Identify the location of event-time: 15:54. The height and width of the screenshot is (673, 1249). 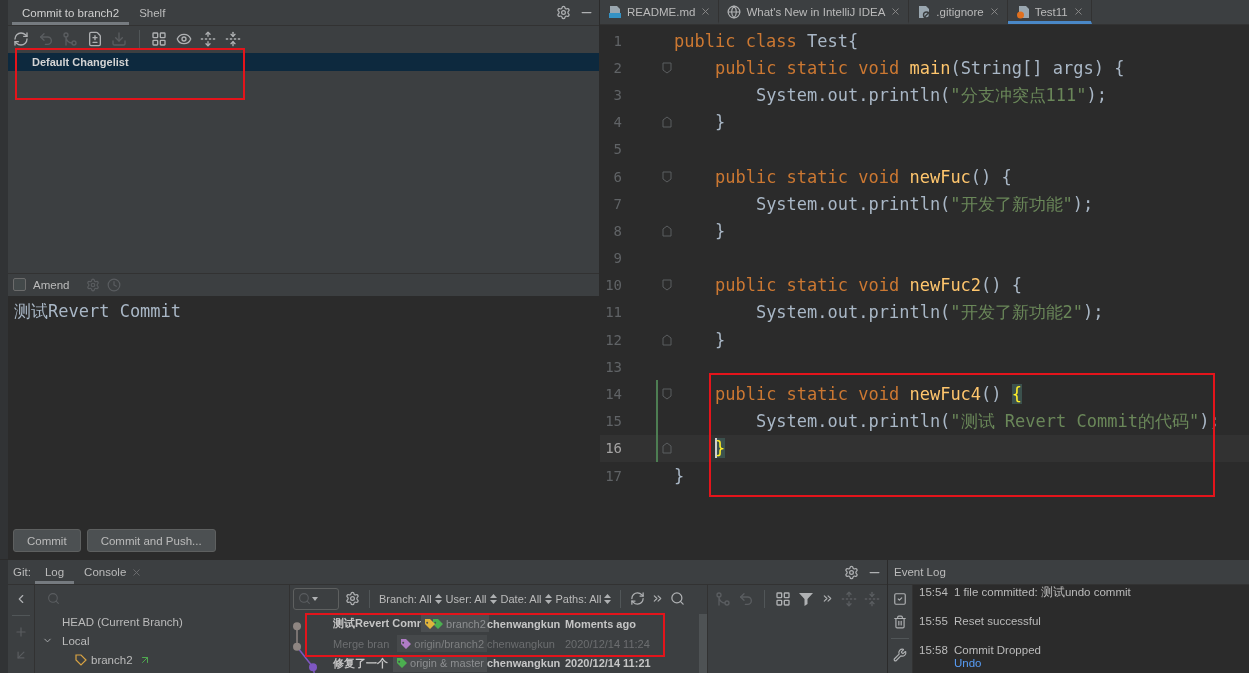
(933, 592).